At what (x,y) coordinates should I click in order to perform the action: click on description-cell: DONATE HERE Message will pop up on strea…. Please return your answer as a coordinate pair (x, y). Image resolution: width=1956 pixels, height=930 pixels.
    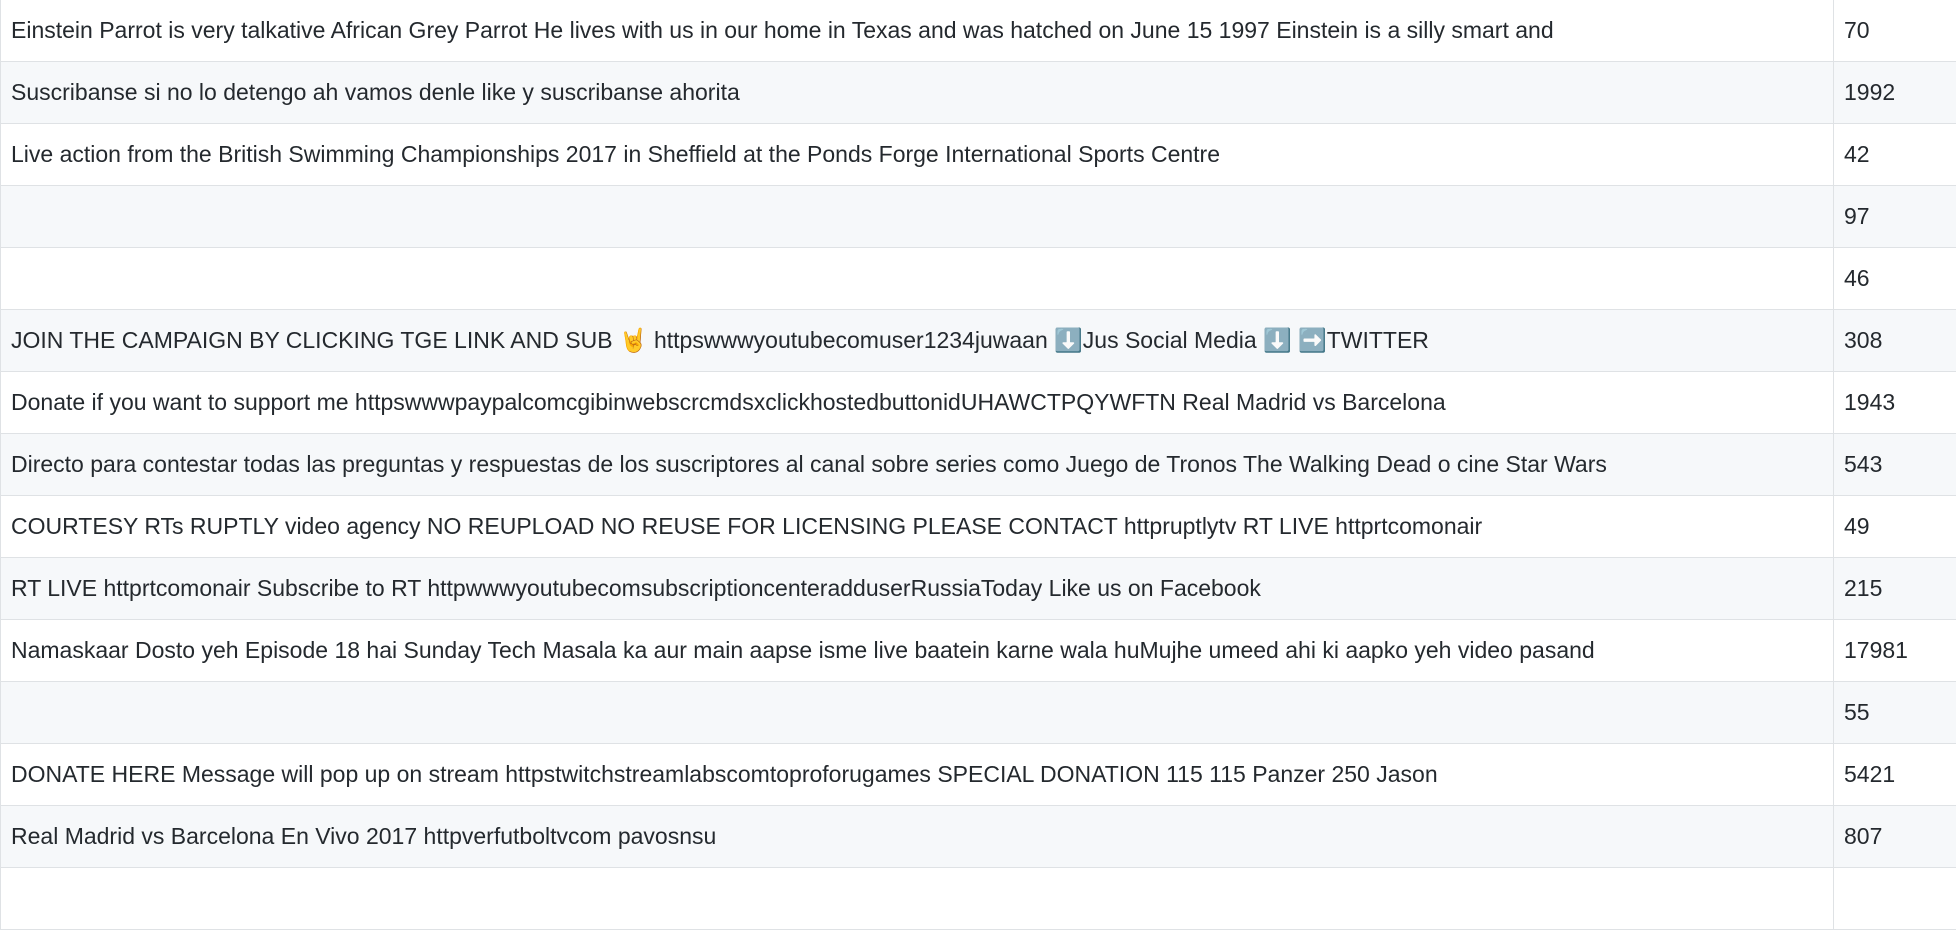
    Looking at the image, I should click on (917, 775).